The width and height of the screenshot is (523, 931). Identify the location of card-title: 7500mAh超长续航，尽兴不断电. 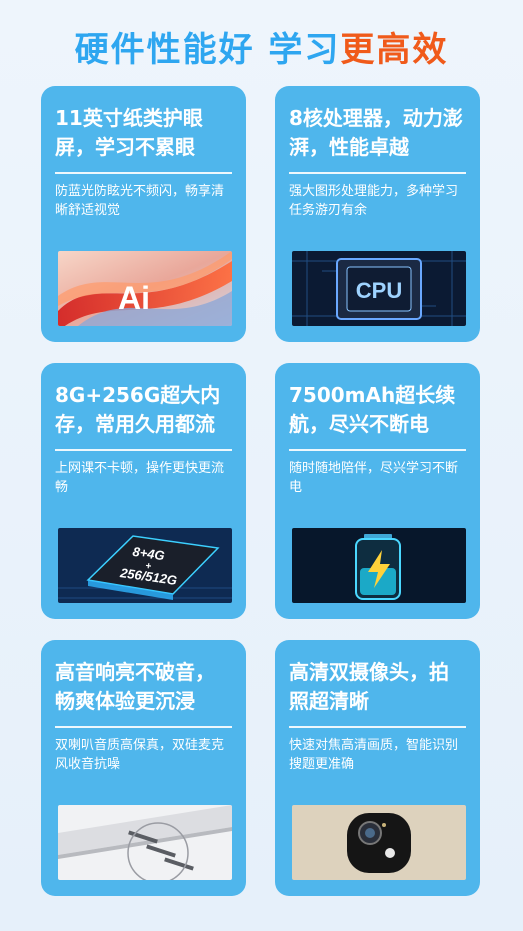
(372, 409).